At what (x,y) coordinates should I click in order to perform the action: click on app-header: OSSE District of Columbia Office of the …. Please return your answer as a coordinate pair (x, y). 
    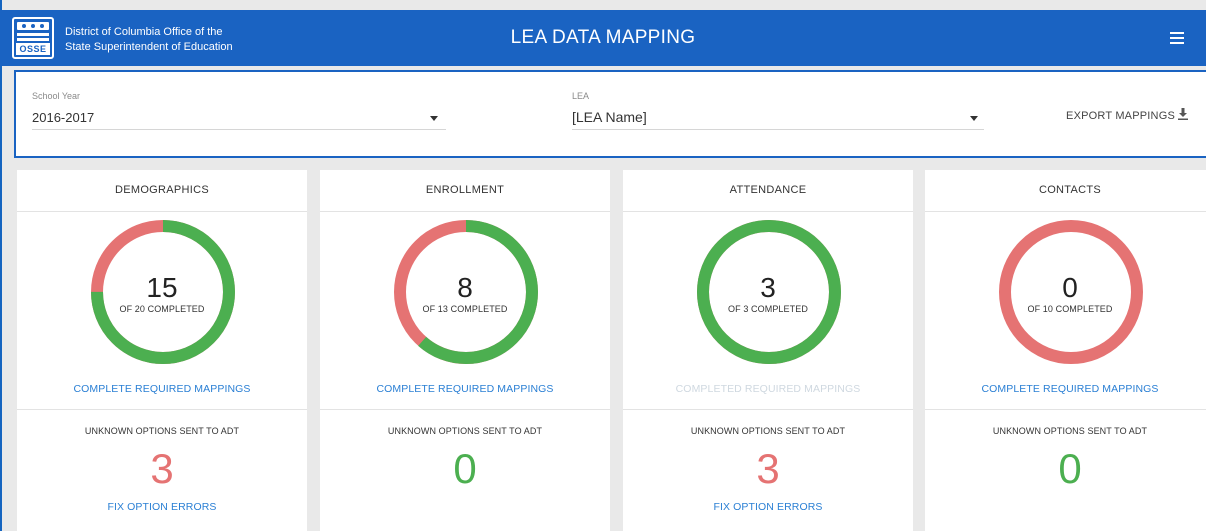
    Looking at the image, I should click on (603, 38).